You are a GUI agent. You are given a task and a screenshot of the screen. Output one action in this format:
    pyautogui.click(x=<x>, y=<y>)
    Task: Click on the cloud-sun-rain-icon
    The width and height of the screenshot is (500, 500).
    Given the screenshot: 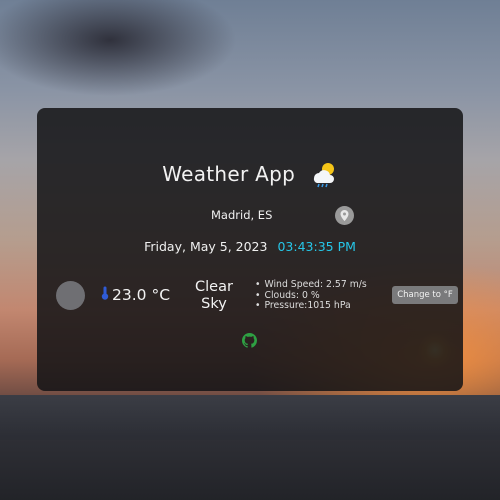 What is the action you would take?
    pyautogui.click(x=323, y=174)
    